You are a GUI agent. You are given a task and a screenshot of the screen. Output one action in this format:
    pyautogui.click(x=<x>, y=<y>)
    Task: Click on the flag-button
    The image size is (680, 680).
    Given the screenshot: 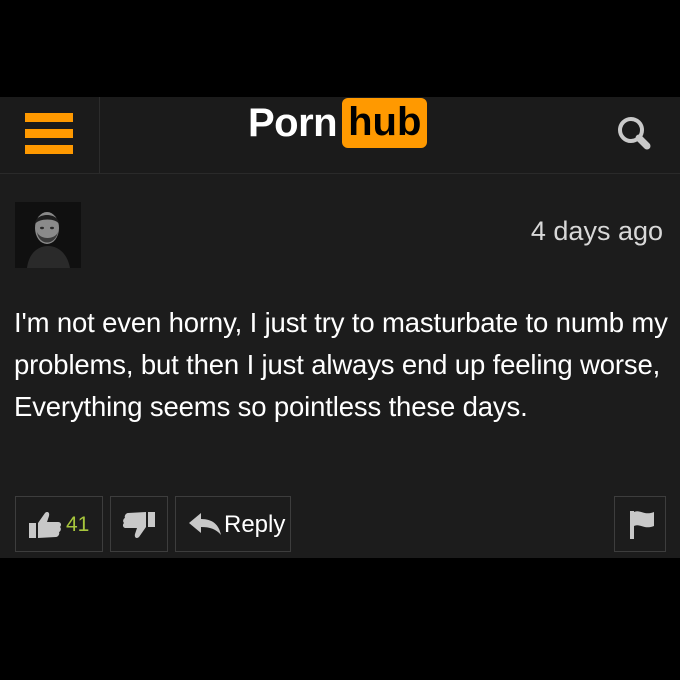 What is the action you would take?
    pyautogui.click(x=640, y=524)
    